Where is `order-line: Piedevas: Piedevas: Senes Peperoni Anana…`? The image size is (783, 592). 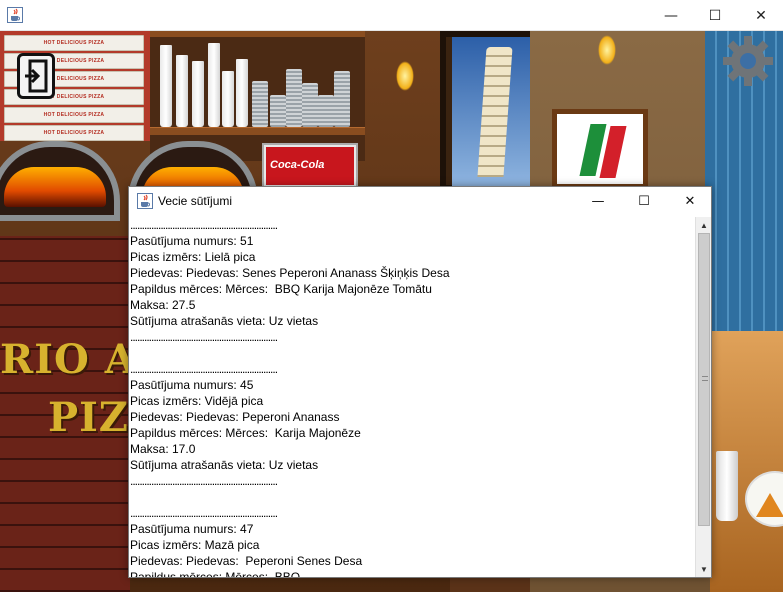
order-line: Piedevas: Piedevas: Senes Peperoni Anana… is located at coordinates (290, 273).